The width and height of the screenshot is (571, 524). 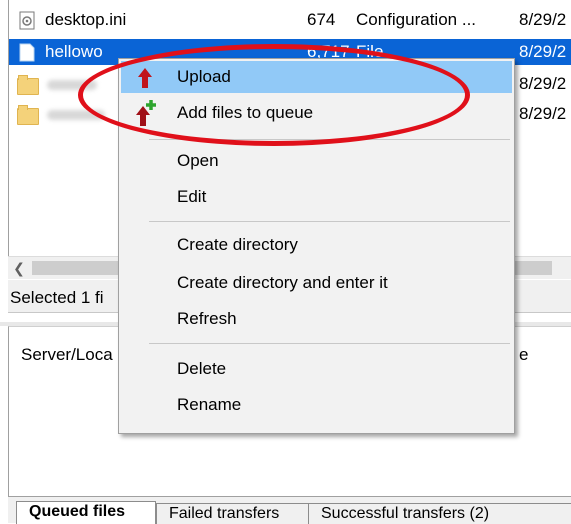 I want to click on menu-label: Refresh, so click(x=207, y=318).